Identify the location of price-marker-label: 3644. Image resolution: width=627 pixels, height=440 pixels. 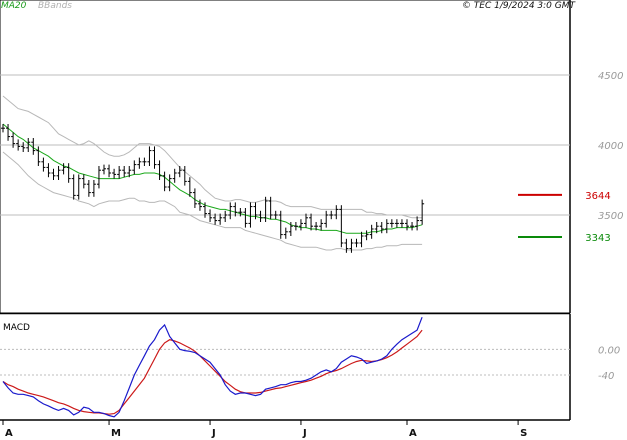
(597, 196).